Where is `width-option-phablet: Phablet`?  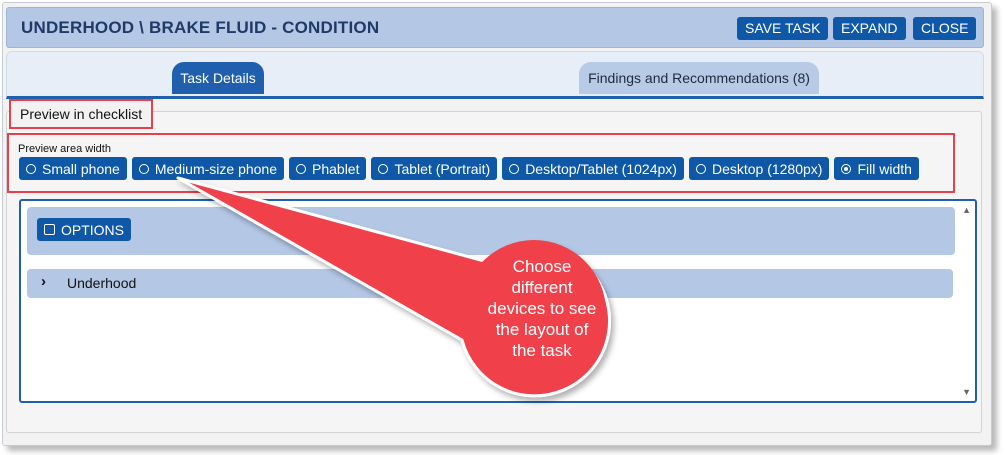 width-option-phablet: Phablet is located at coordinates (328, 168).